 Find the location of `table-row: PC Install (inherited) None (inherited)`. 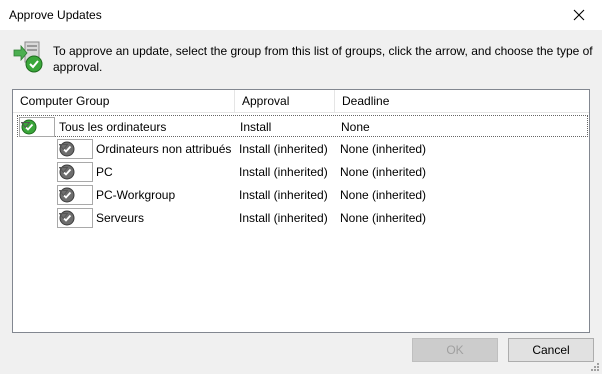

table-row: PC Install (inherited) None (inherited) is located at coordinates (301, 172).